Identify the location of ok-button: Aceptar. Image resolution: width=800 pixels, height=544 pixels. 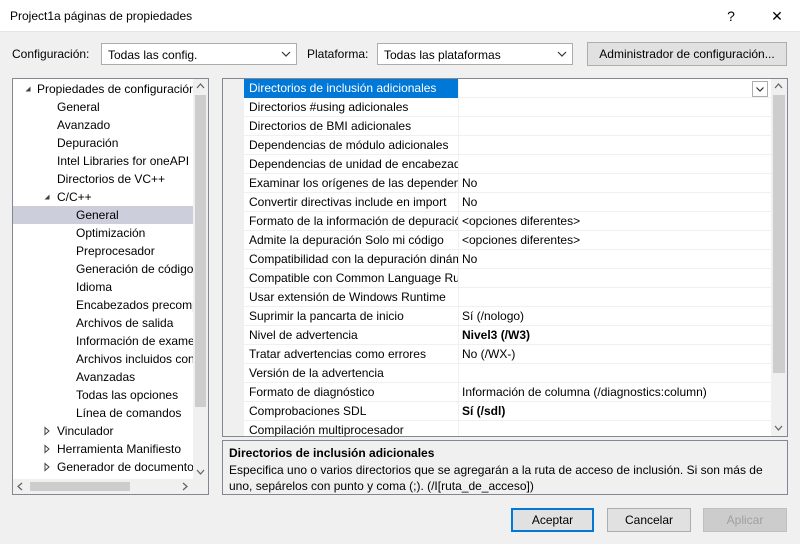
(552, 520).